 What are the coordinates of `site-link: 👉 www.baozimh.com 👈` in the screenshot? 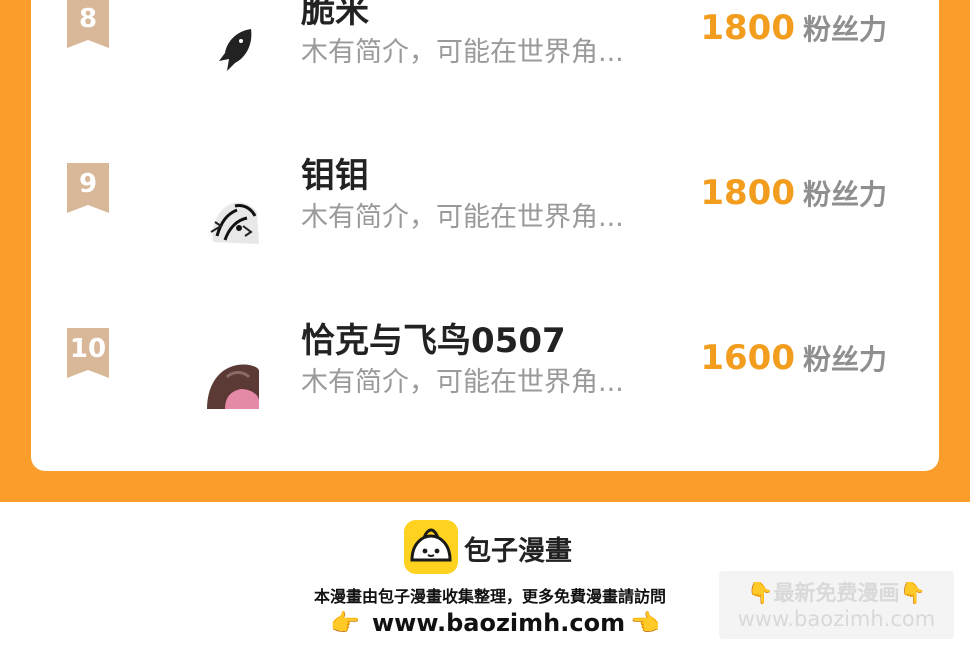 It's located at (495, 623).